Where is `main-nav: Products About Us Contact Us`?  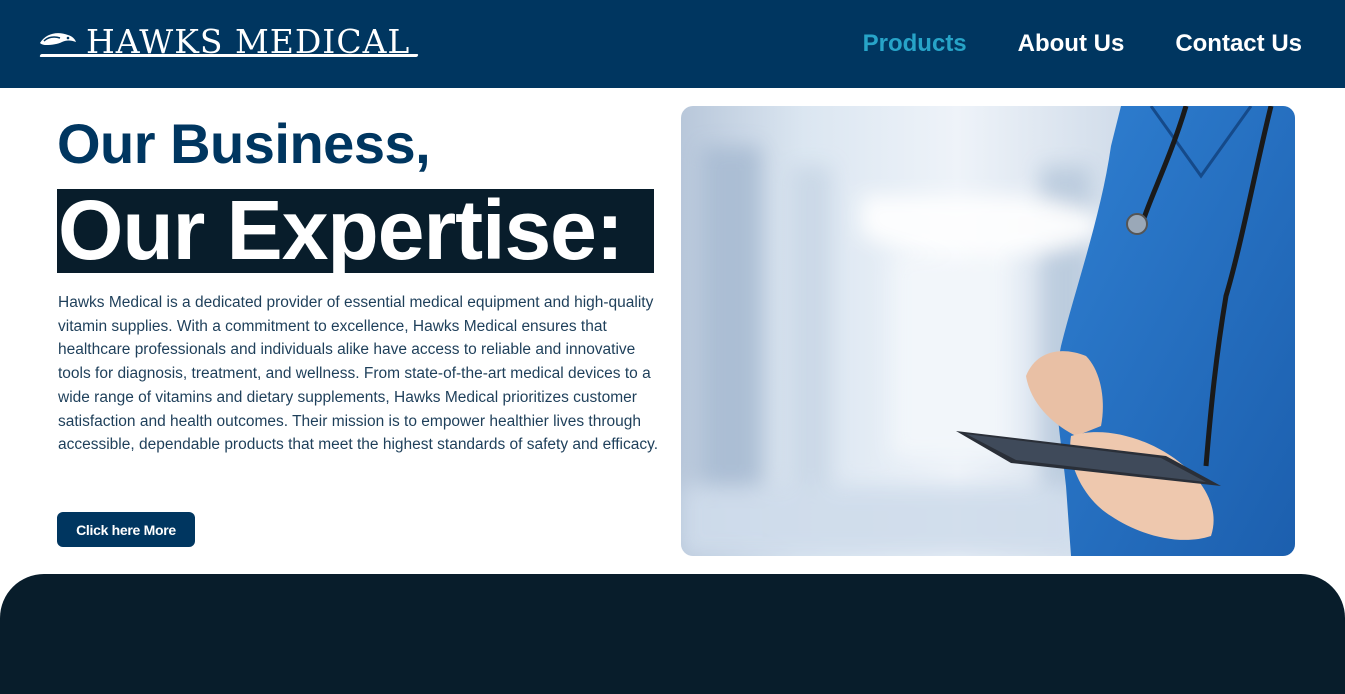
main-nav: Products About Us Contact Us is located at coordinates (1082, 44).